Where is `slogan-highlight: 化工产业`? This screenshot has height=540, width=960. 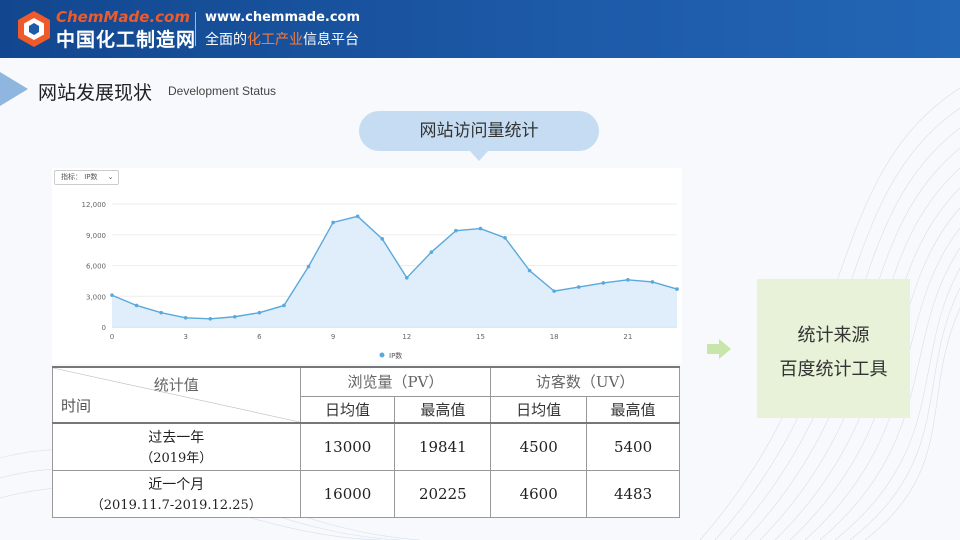 slogan-highlight: 化工产业 is located at coordinates (275, 40).